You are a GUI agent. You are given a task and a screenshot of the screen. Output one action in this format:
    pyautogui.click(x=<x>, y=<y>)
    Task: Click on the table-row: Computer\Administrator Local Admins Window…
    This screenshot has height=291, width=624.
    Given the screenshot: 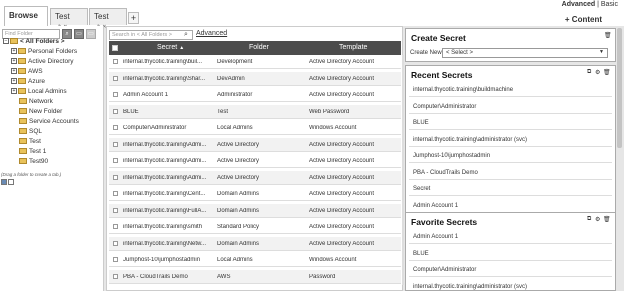 What is the action you would take?
    pyautogui.click(x=255, y=128)
    